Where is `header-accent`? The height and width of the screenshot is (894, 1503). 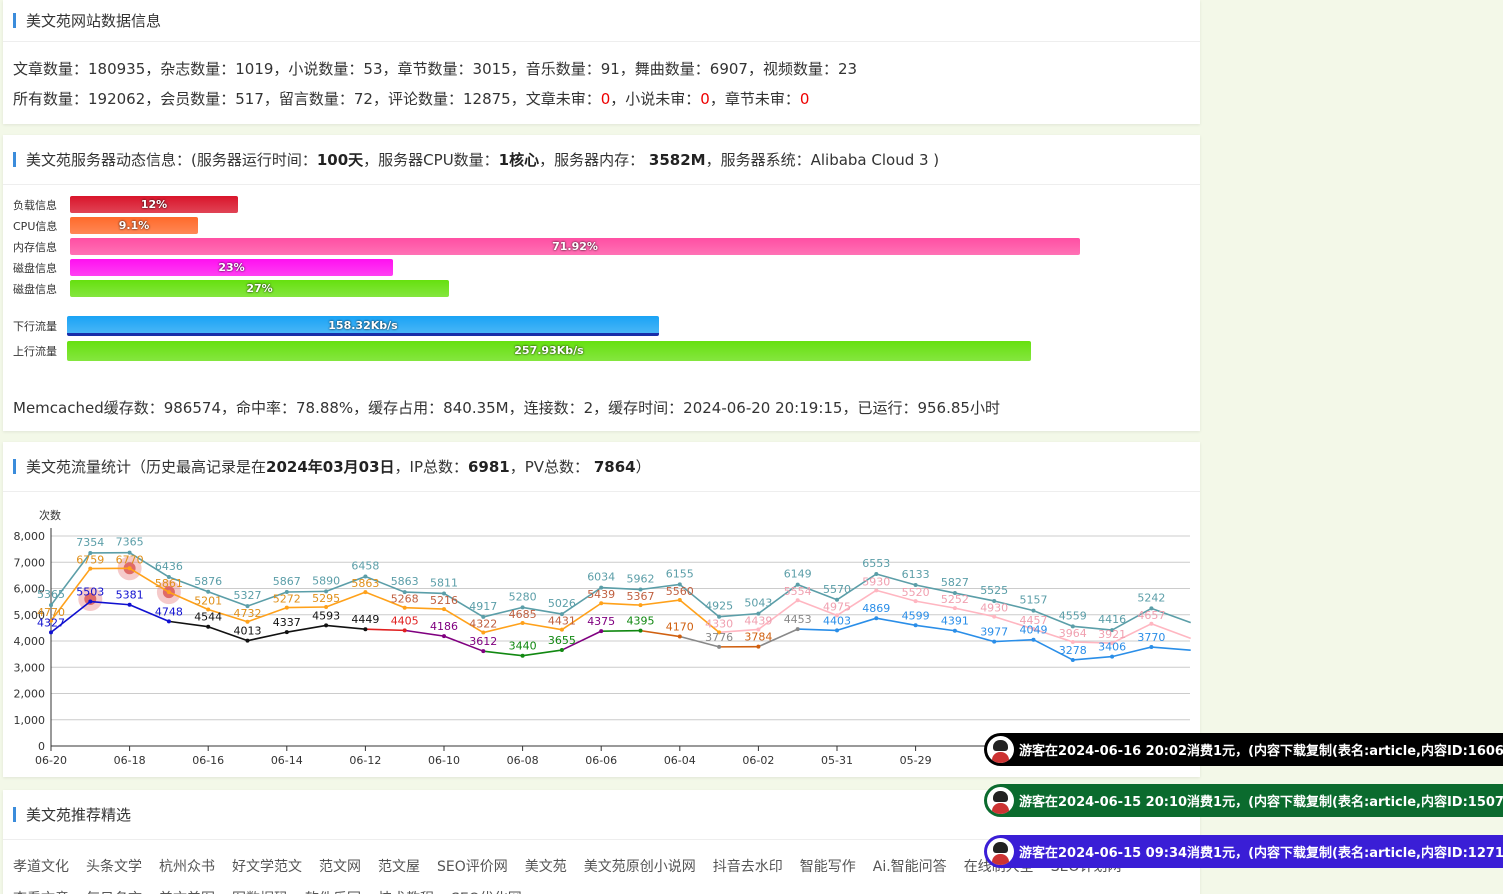
header-accent is located at coordinates (14, 814).